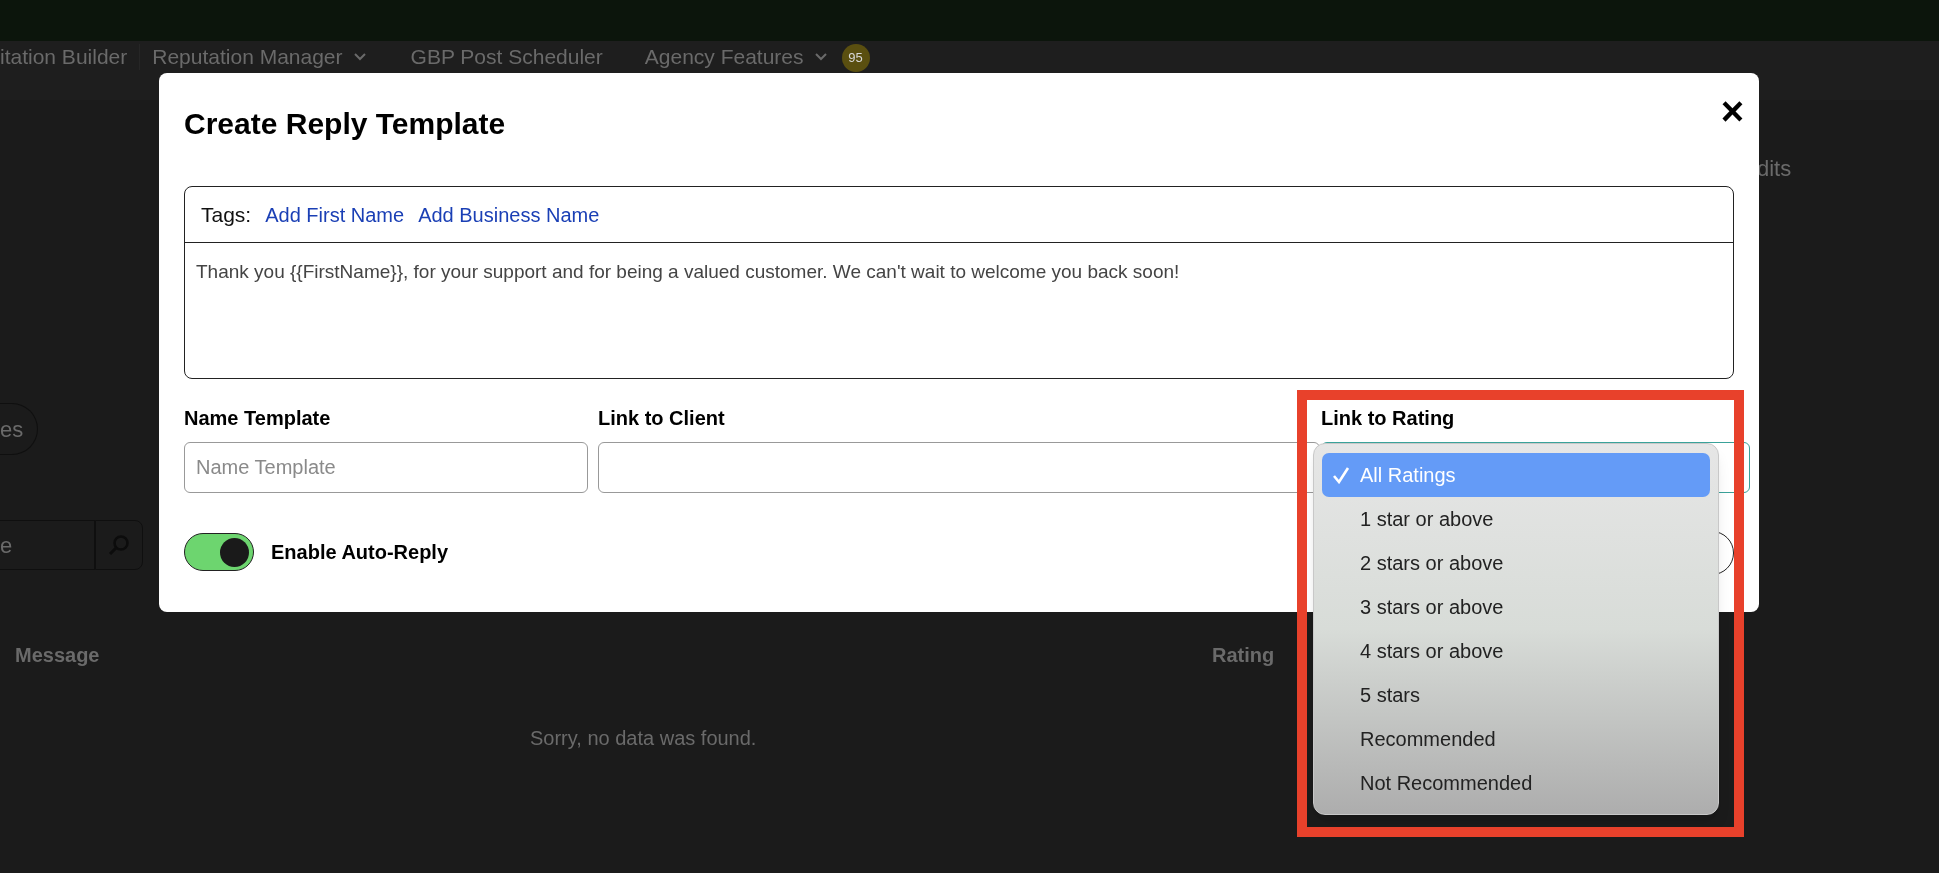 The height and width of the screenshot is (873, 1939). Describe the element at coordinates (335, 214) in the screenshot. I see `tag-link: Add First Name` at that location.